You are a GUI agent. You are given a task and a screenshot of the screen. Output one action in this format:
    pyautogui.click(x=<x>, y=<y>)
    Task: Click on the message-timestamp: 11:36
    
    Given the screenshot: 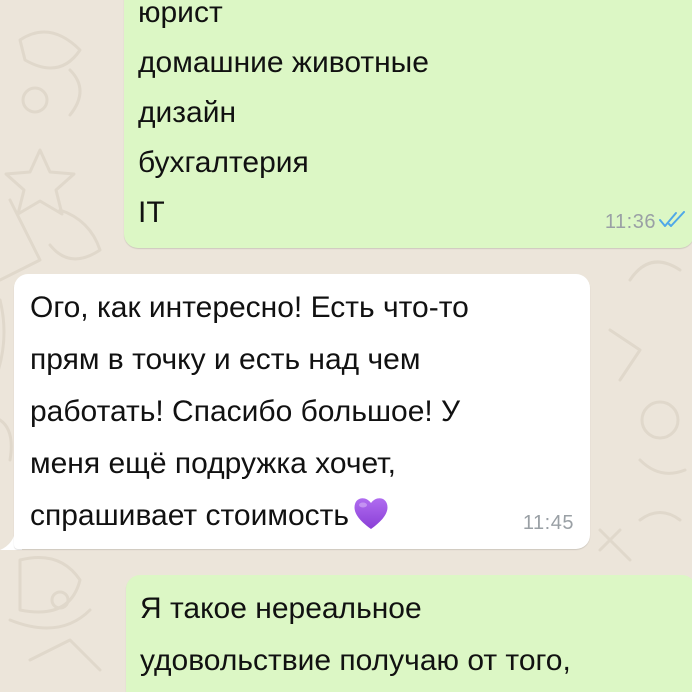 What is the action you would take?
    pyautogui.click(x=630, y=222)
    